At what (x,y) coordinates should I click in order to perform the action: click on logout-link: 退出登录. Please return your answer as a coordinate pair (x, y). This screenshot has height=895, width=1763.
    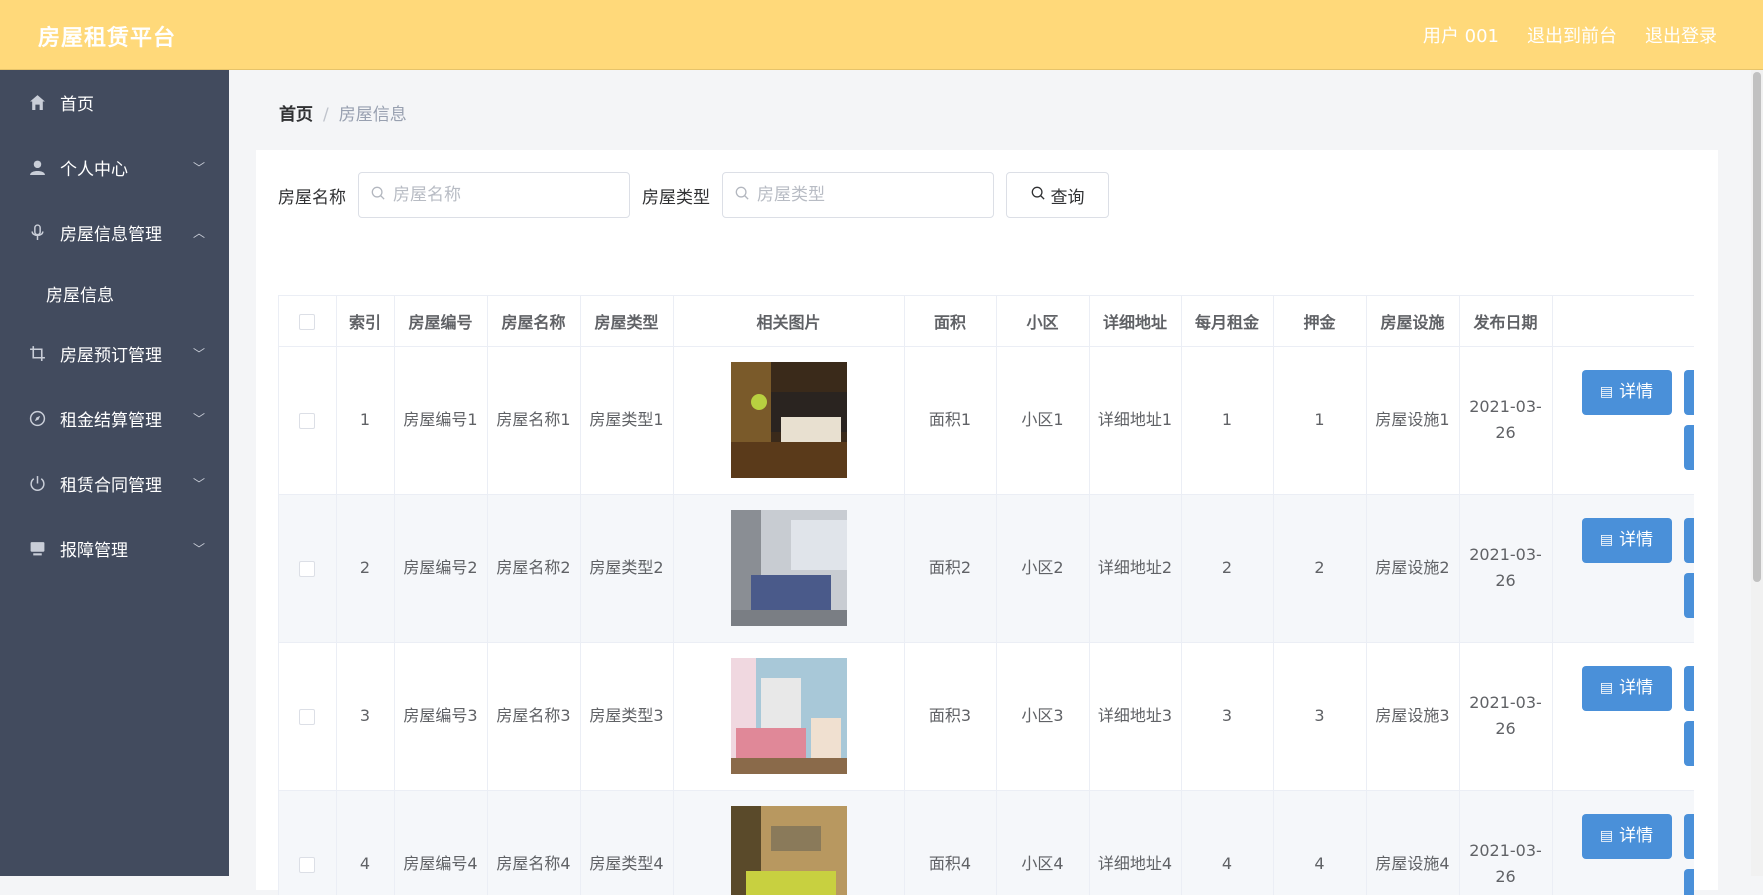
    Looking at the image, I should click on (1681, 35).